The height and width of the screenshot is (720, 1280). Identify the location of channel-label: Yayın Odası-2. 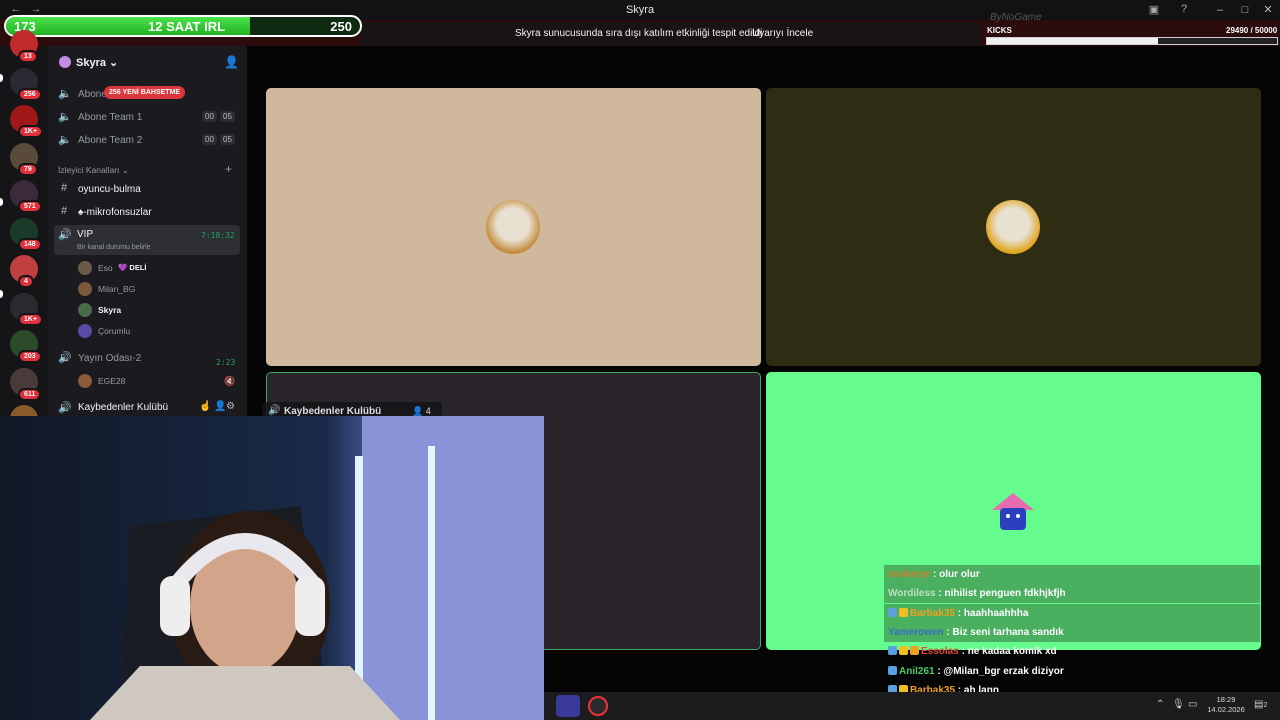
(110, 358).